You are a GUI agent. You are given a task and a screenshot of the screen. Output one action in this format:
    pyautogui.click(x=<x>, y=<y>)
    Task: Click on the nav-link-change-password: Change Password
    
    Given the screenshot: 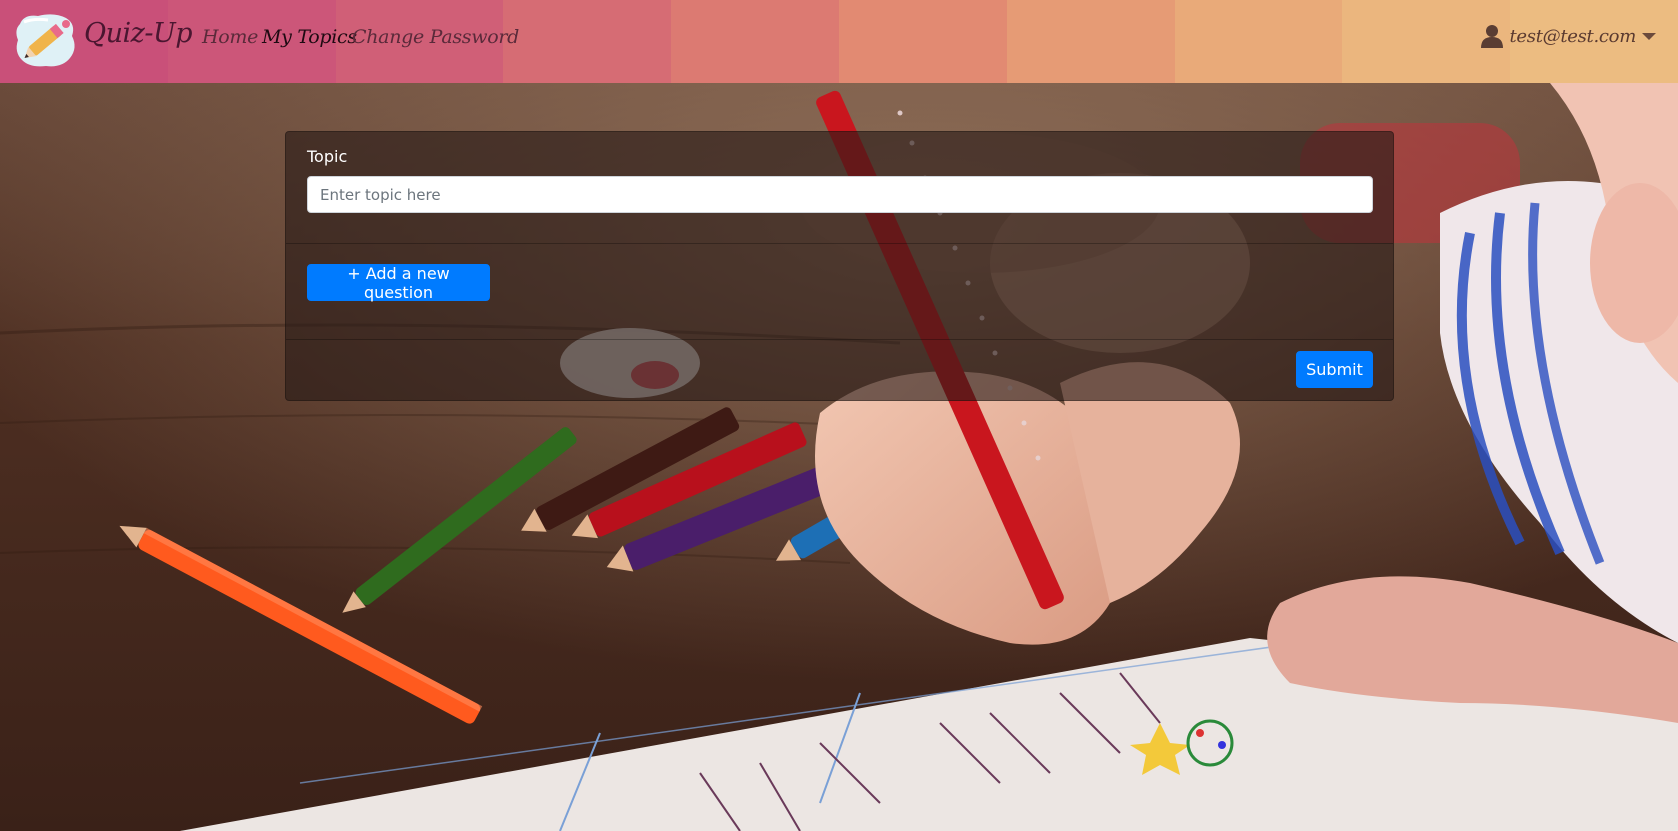 What is the action you would take?
    pyautogui.click(x=435, y=37)
    